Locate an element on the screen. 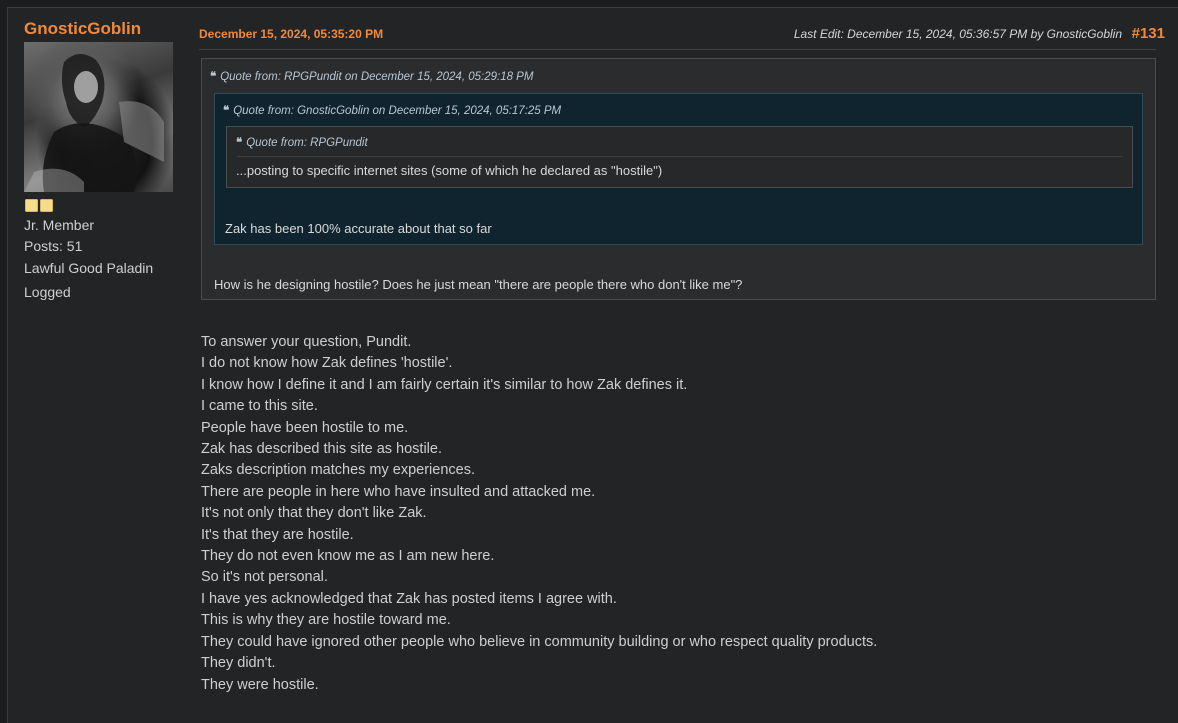 This screenshot has width=1178, height=723. quote-divider is located at coordinates (679, 156).